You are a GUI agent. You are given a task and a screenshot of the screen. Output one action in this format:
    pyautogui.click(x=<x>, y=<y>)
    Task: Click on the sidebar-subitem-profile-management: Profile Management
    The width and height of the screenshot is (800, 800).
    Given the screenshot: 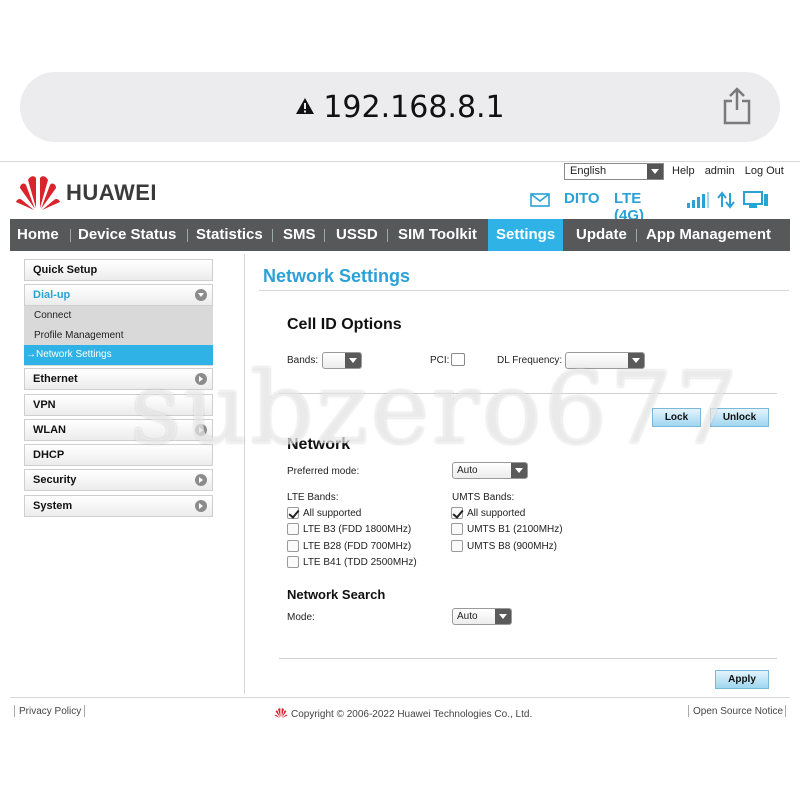 What is the action you would take?
    pyautogui.click(x=118, y=336)
    